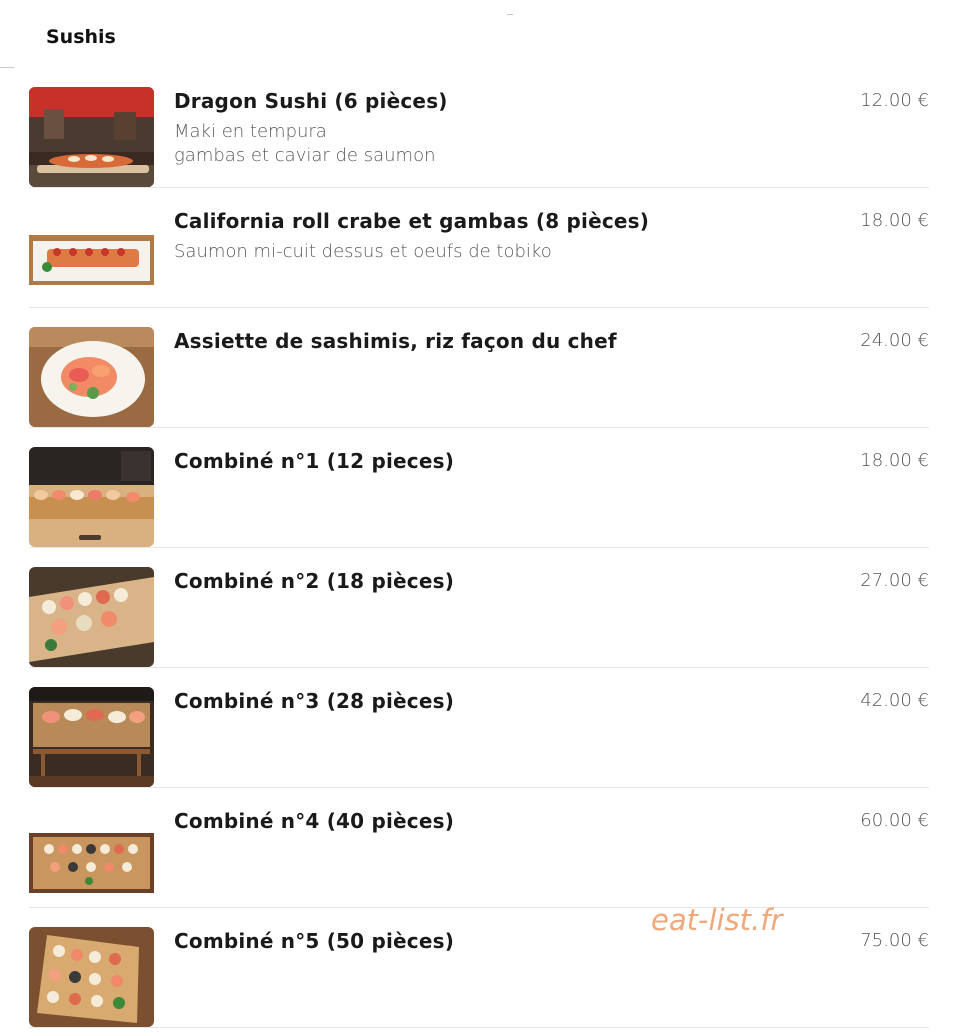 The image size is (975, 1036). What do you see at coordinates (91, 857) in the screenshot?
I see `combine-4-photo` at bounding box center [91, 857].